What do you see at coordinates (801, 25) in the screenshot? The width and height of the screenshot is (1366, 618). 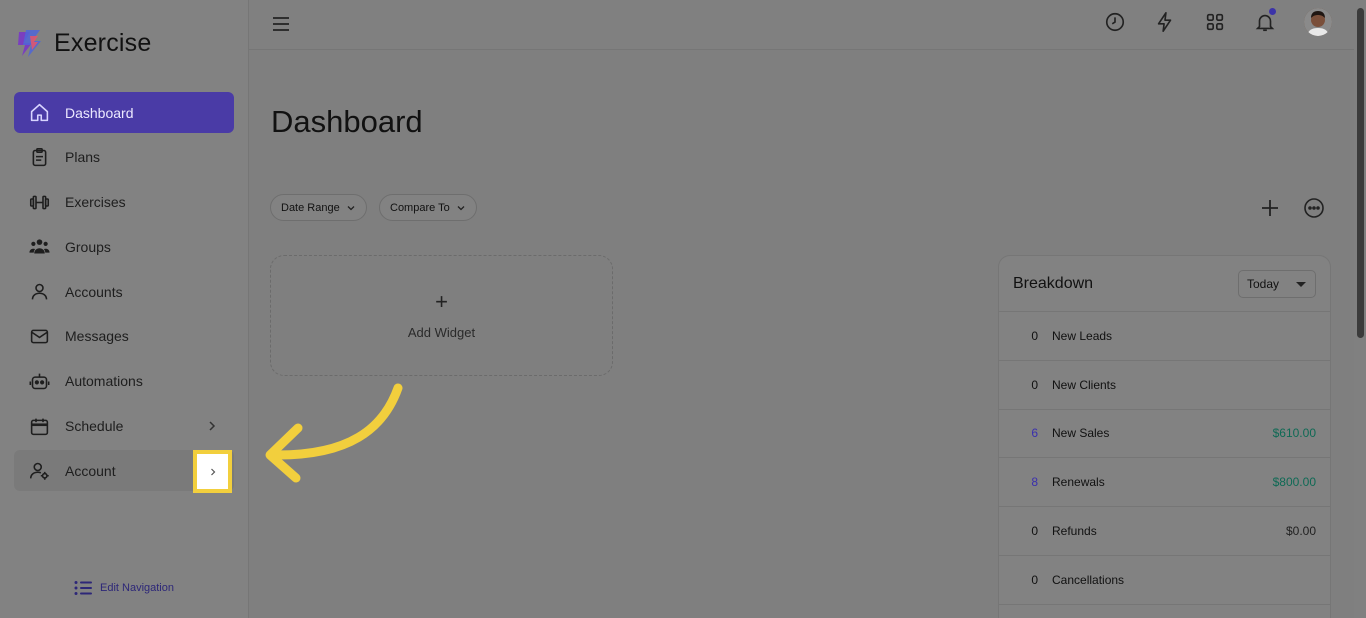 I see `top-bar` at bounding box center [801, 25].